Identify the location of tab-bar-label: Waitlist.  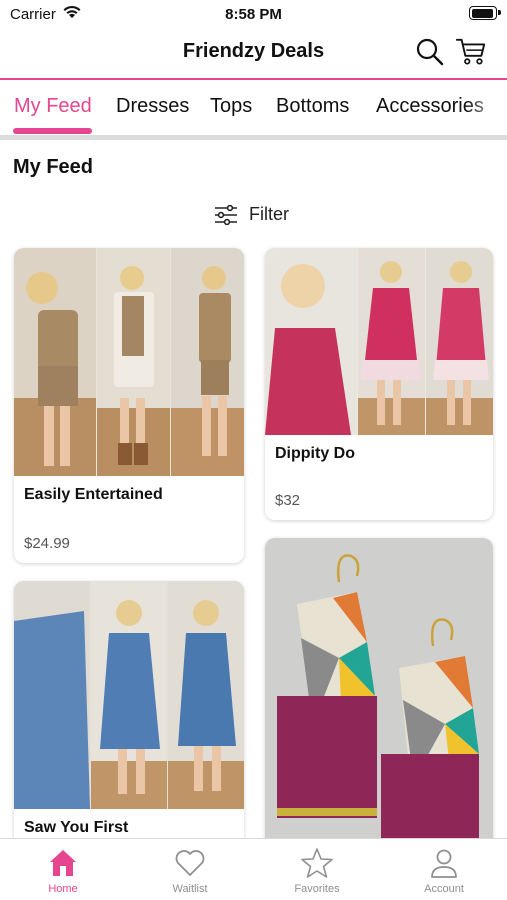
(190, 889).